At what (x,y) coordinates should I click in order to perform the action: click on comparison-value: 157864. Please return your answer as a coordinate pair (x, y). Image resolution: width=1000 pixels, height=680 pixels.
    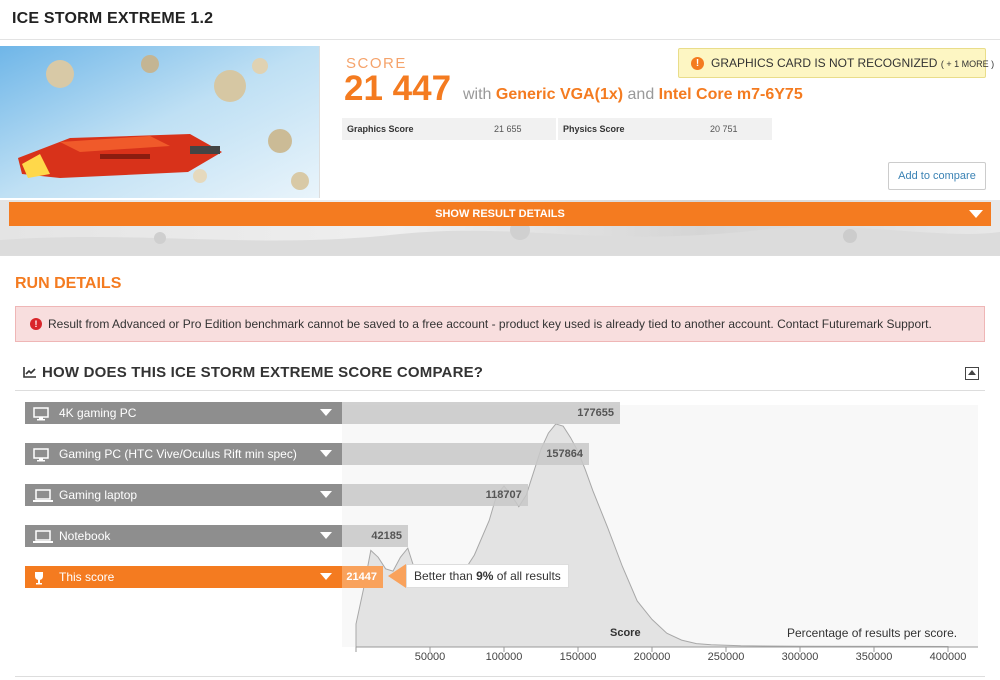
    Looking at the image, I should click on (565, 454).